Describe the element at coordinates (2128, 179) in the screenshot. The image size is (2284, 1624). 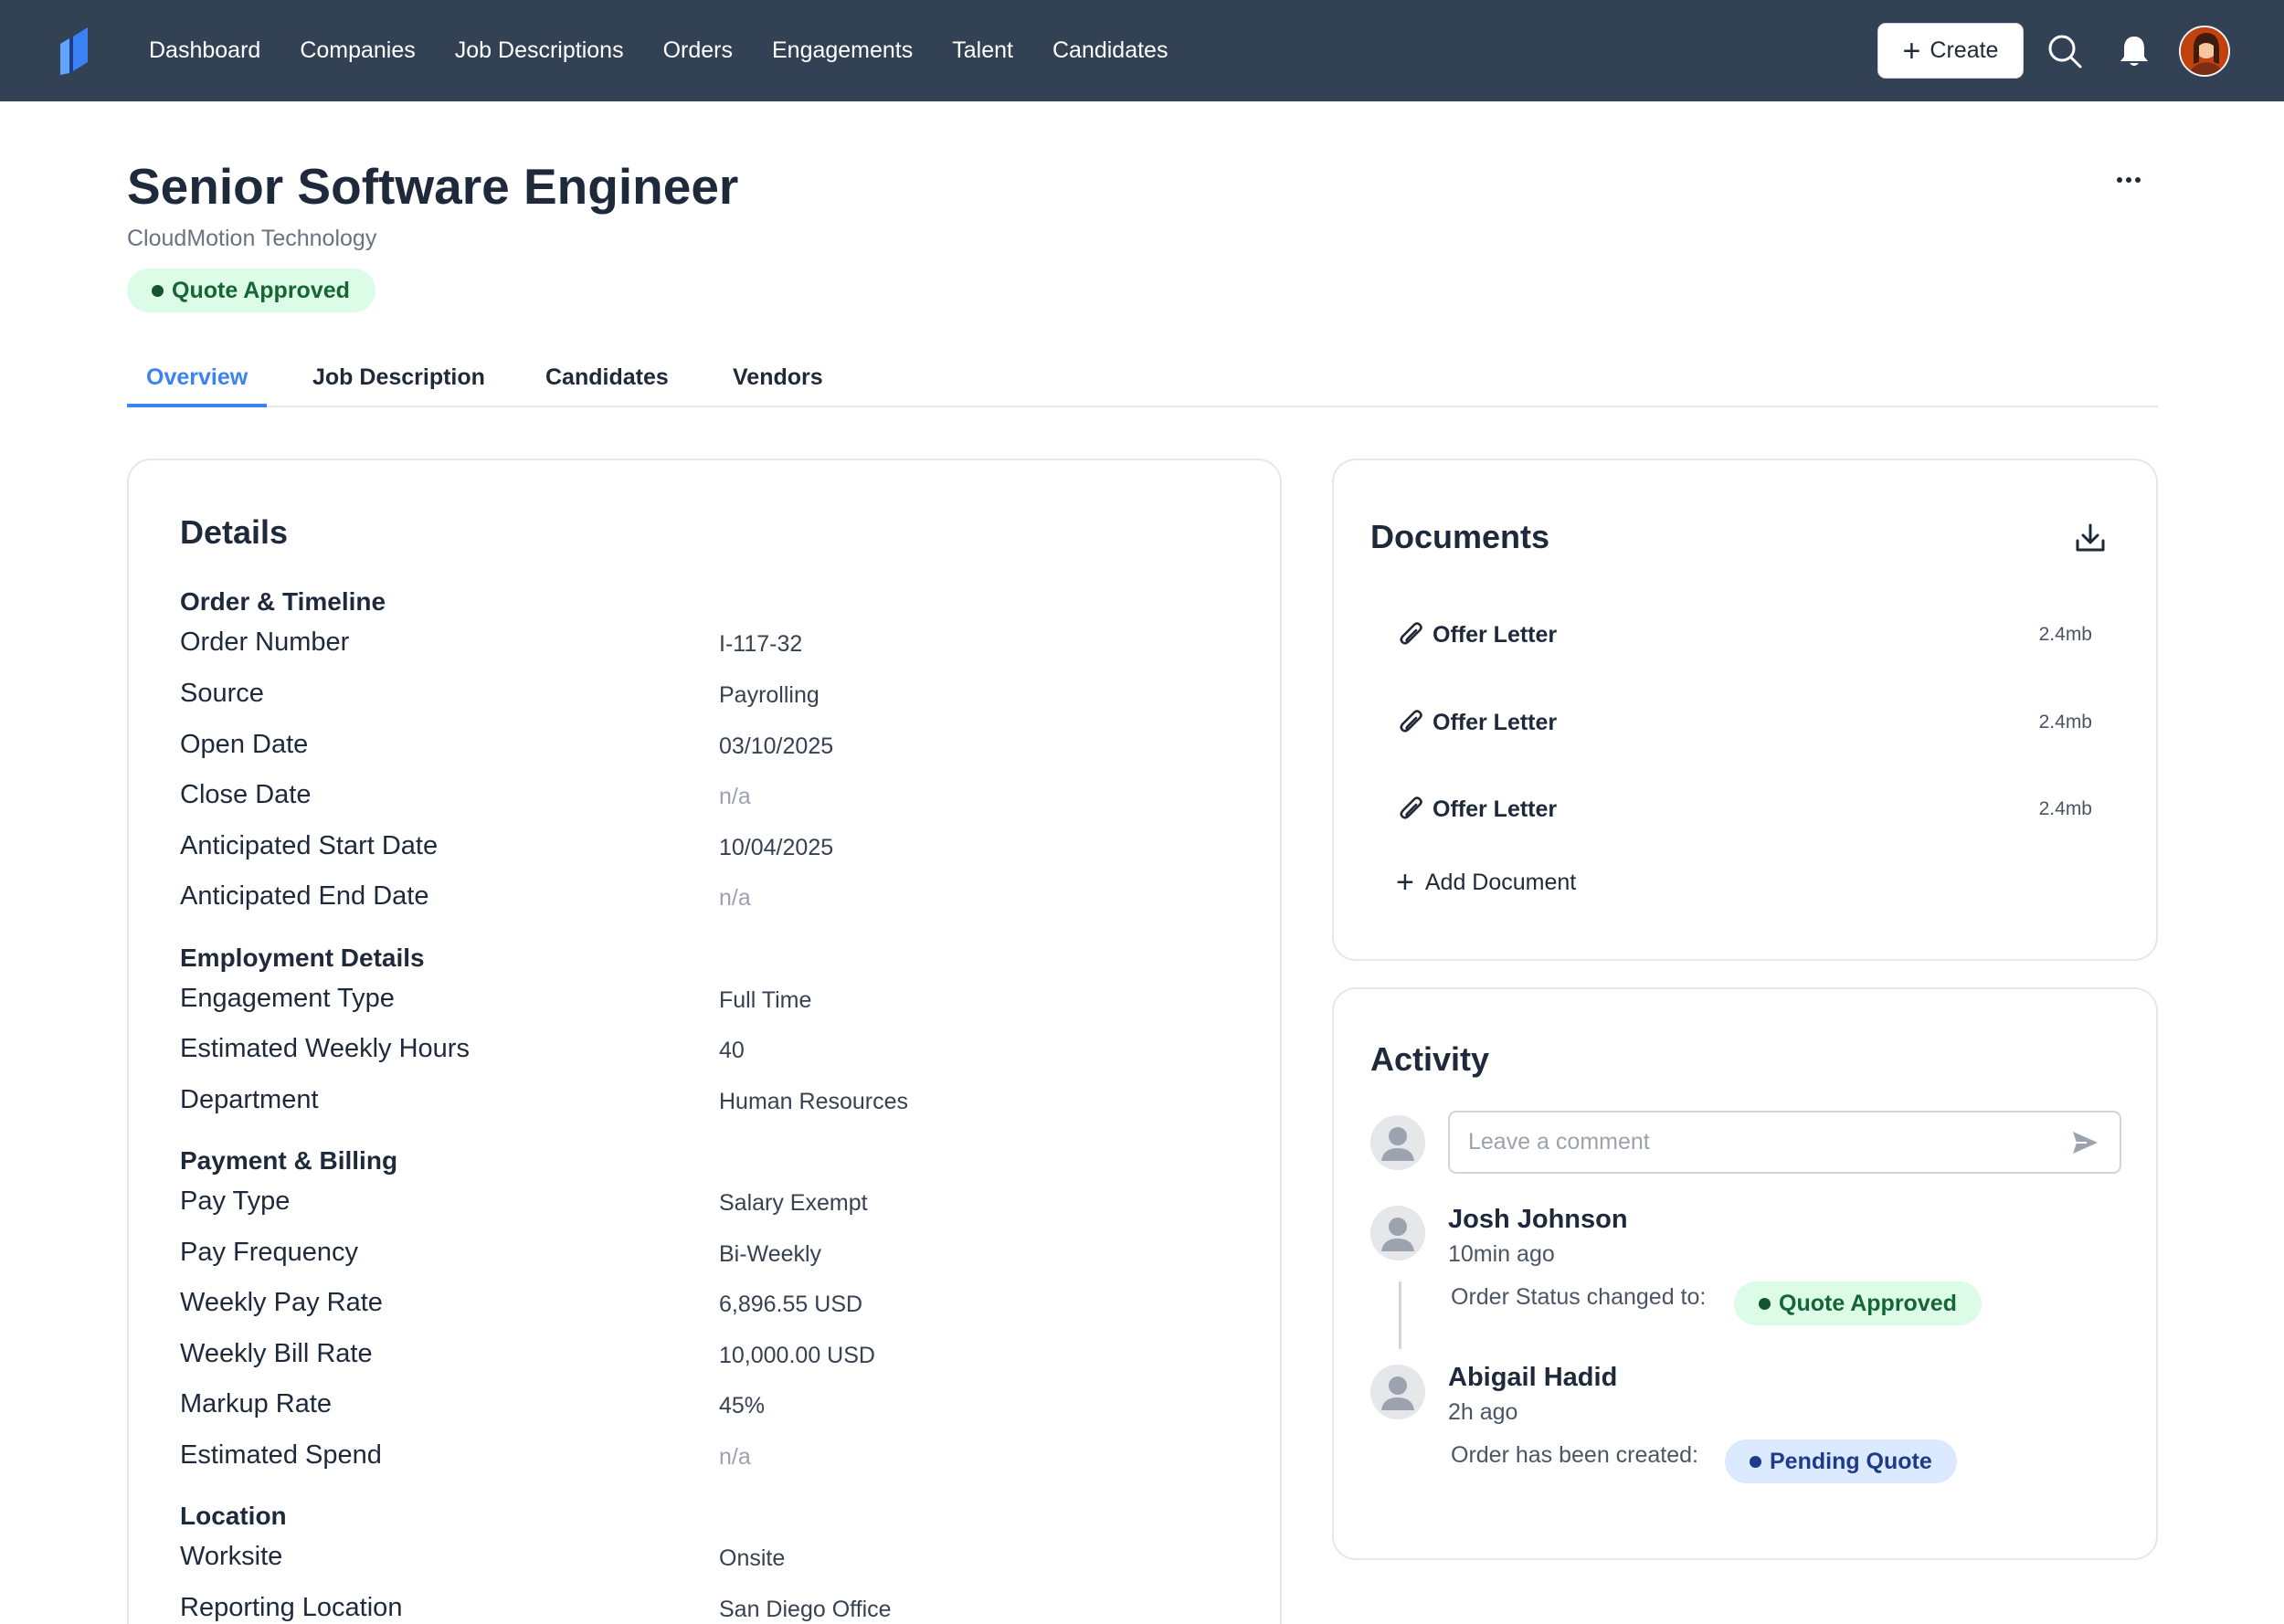
I see `more-options-icon` at that location.